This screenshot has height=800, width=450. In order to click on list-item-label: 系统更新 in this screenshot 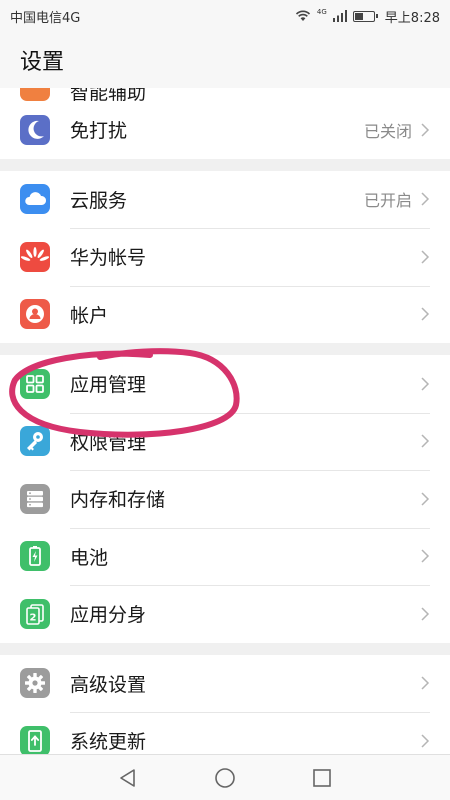, I will do `click(108, 742)`.